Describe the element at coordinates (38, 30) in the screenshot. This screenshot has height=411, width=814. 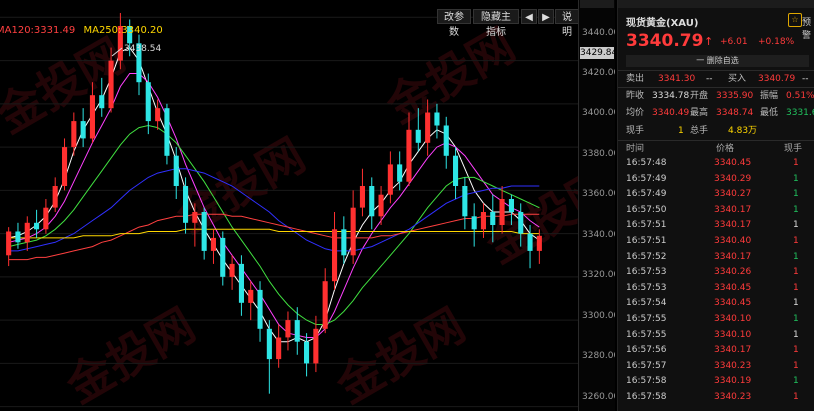
I see `ma120-legend: MA120:3331.49` at that location.